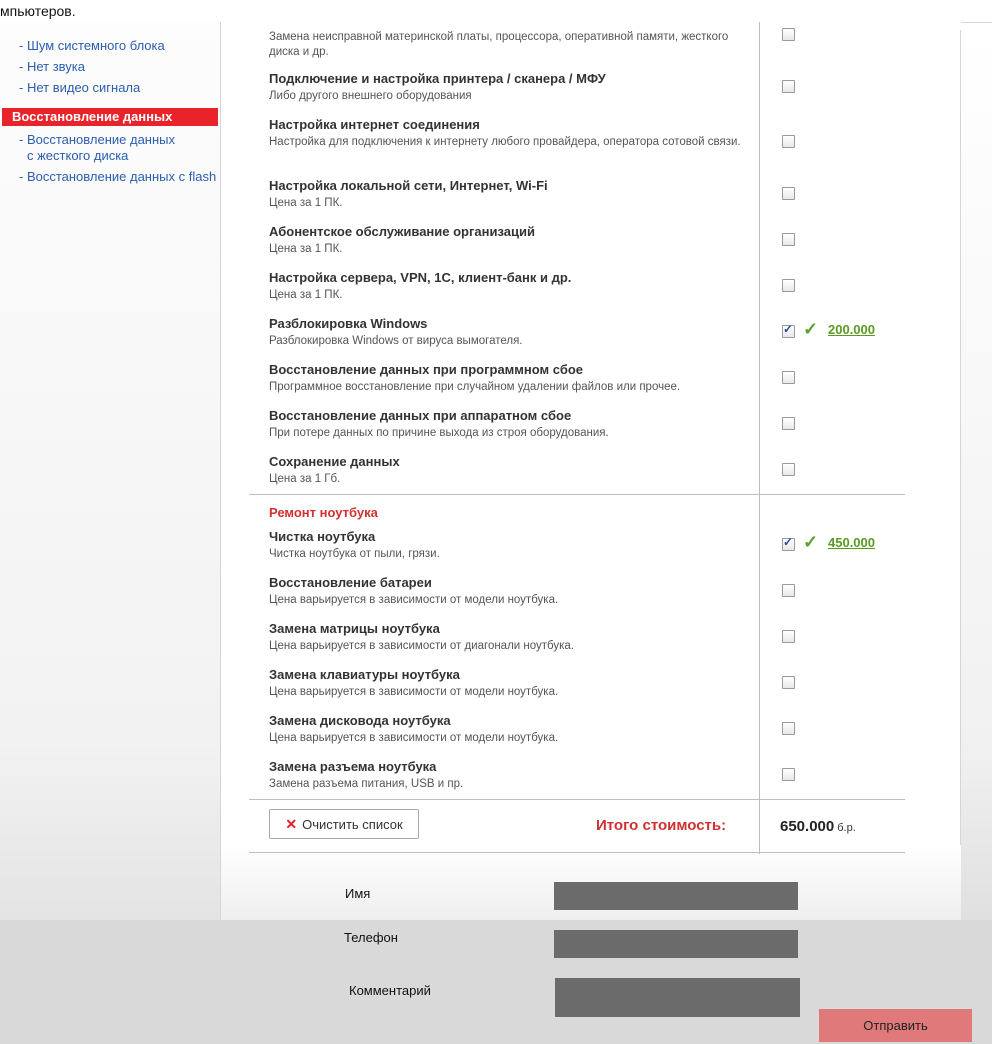  I want to click on submit-label: Отправить, so click(895, 1025).